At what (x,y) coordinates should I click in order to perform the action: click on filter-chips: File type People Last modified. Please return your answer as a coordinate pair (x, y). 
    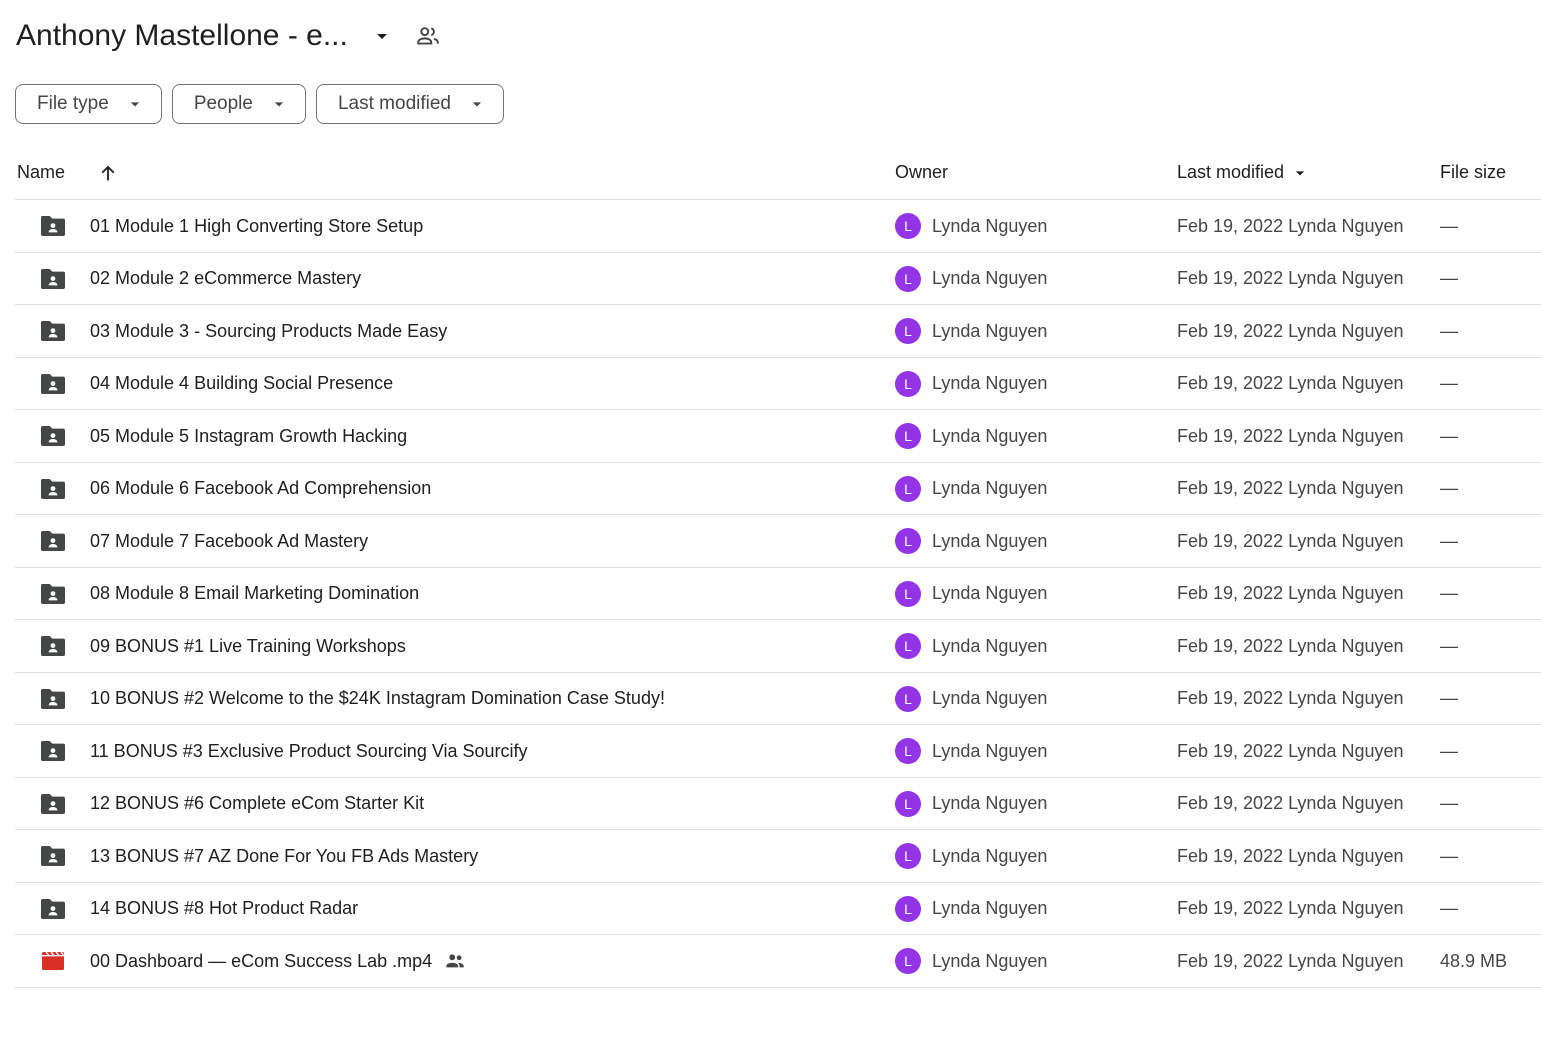
    Looking at the image, I should click on (259, 104).